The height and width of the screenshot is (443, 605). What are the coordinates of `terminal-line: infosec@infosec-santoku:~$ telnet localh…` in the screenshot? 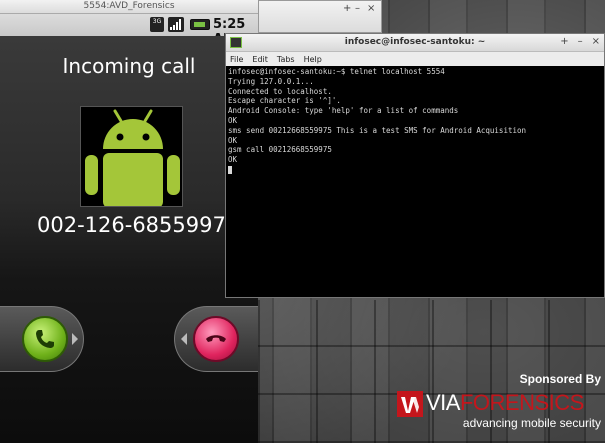 It's located at (336, 71).